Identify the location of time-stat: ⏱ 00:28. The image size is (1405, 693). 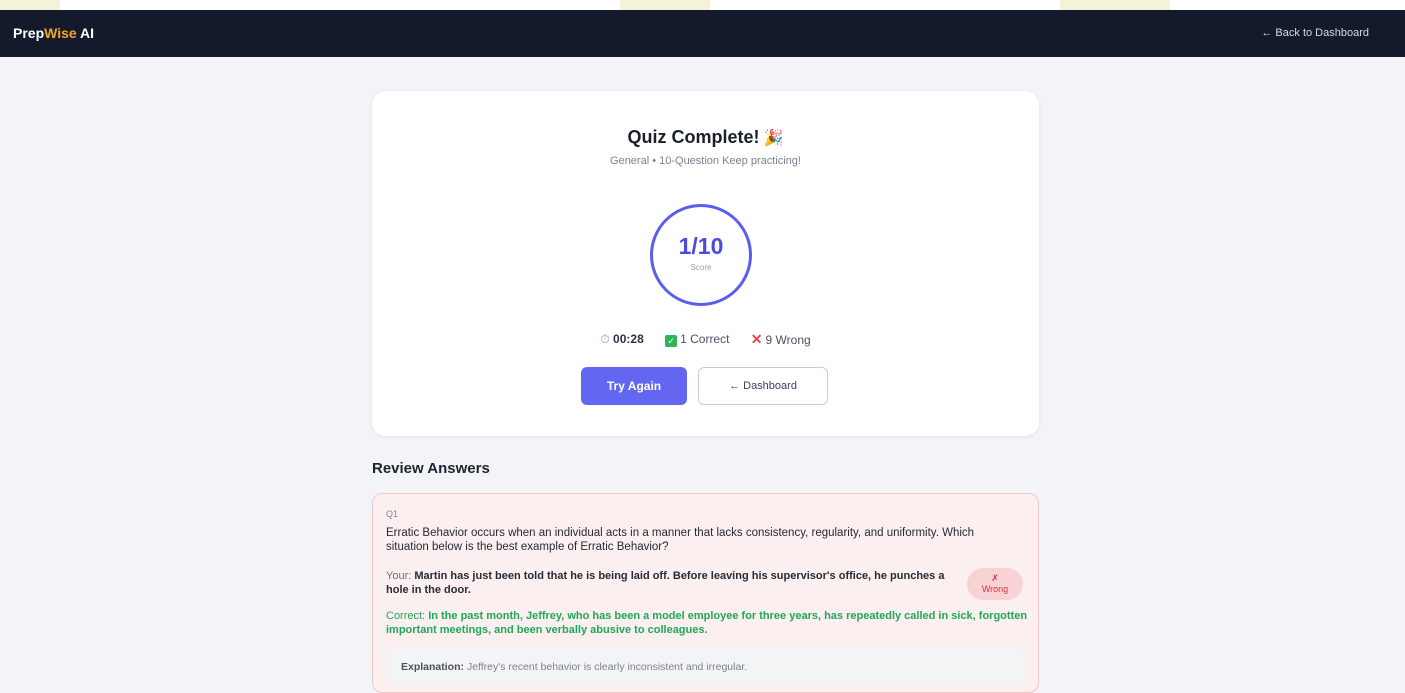
(621, 339).